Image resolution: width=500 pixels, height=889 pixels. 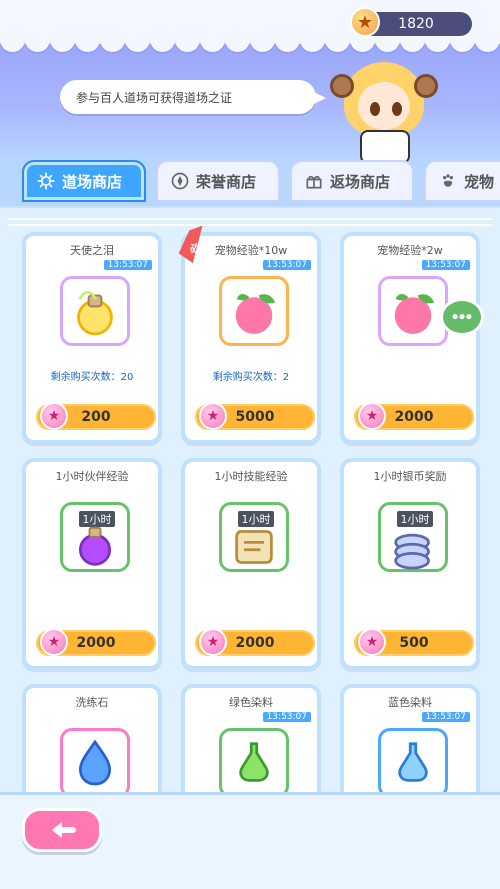 I want to click on speech-bubble: 参与百人道场可获得道场之证, so click(x=193, y=97).